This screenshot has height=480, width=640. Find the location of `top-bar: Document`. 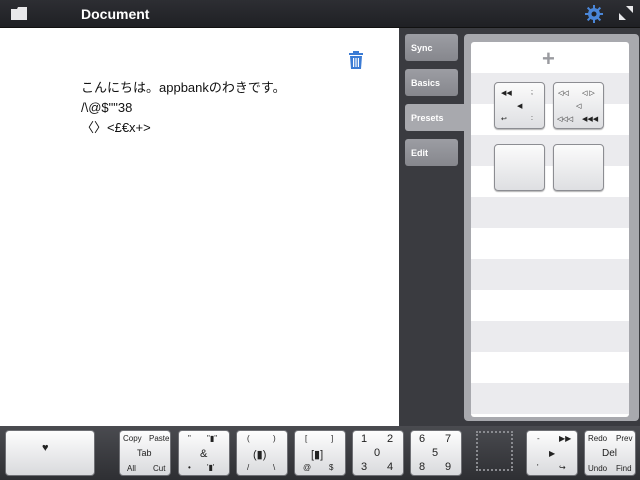

top-bar: Document is located at coordinates (320, 14).